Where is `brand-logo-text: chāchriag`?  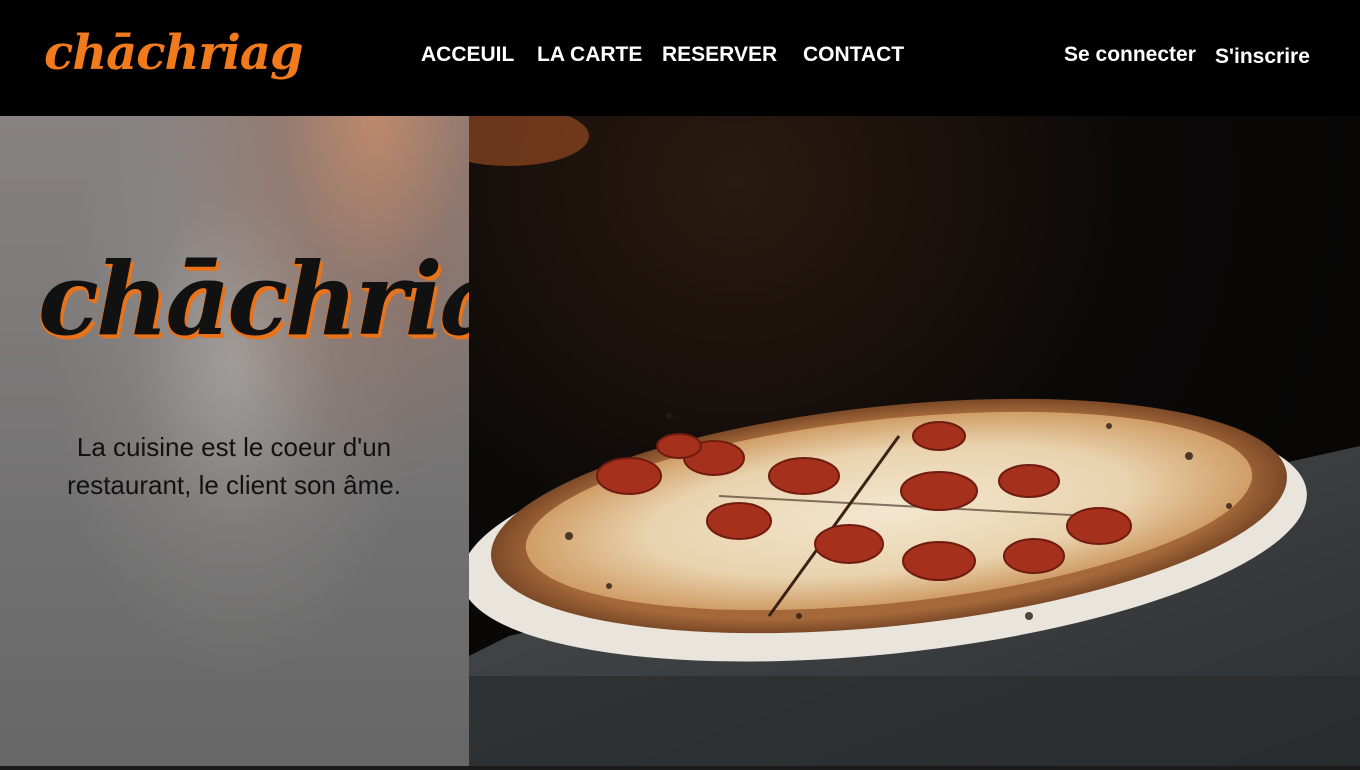
brand-logo-text: chāchriag is located at coordinates (174, 53).